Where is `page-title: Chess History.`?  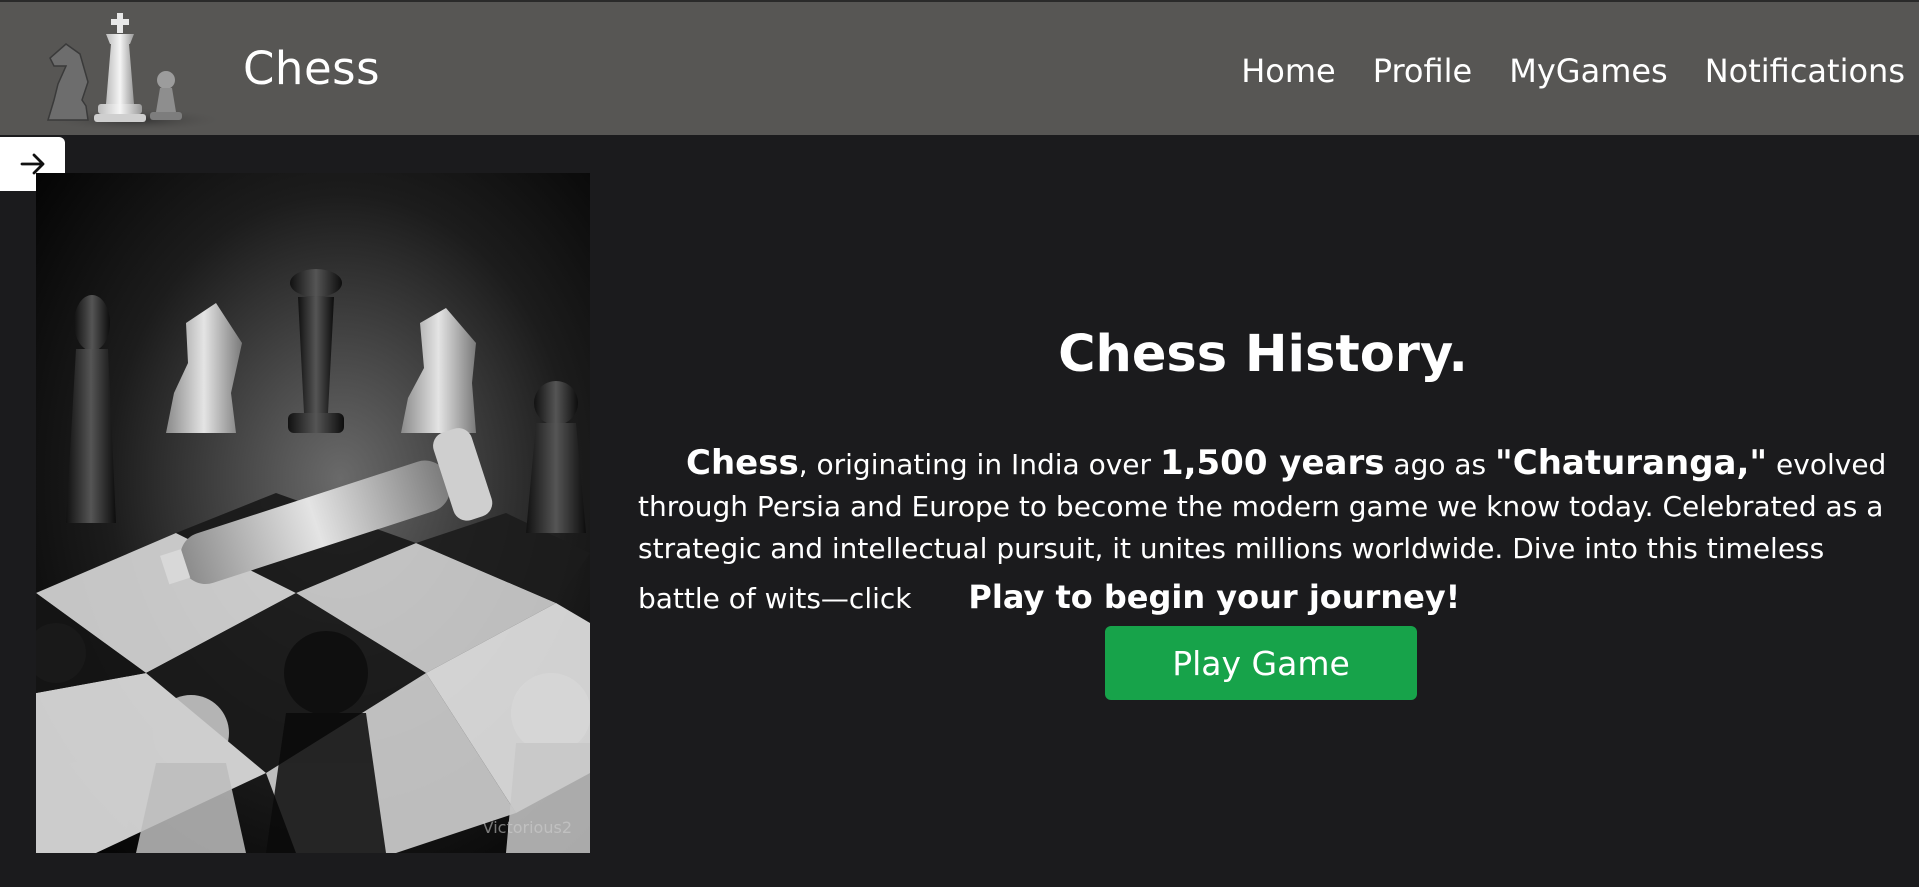 page-title: Chess History. is located at coordinates (1263, 354).